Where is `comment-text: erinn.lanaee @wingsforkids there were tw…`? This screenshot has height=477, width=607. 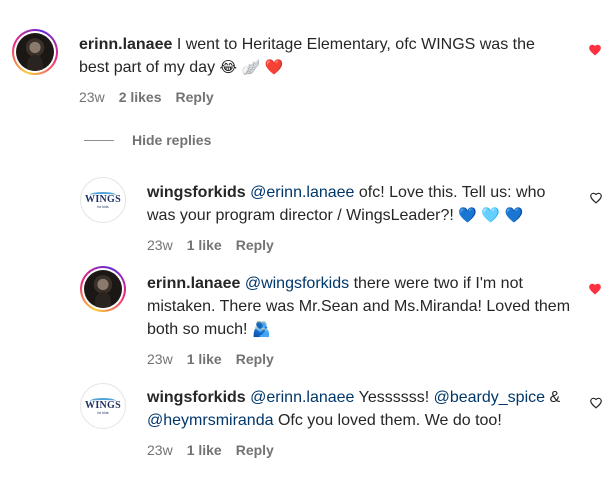
comment-text: erinn.lanaee @wingsforkids there were tw… is located at coordinates (362, 306).